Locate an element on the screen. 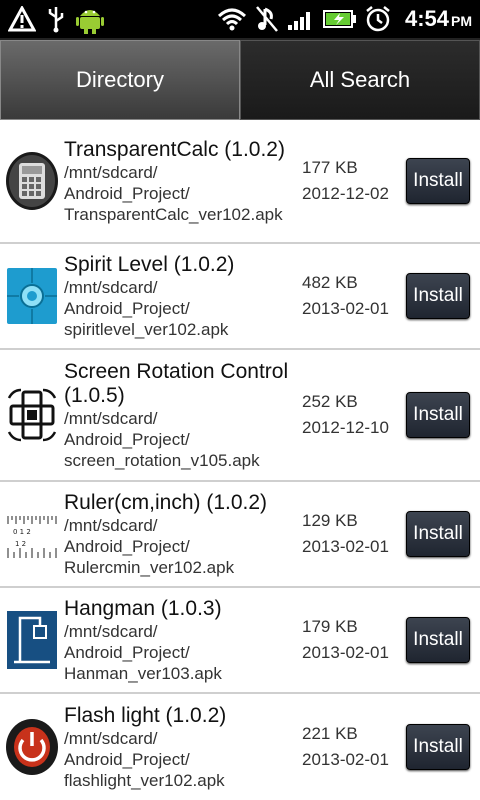  app-size: 482 KB is located at coordinates (330, 282).